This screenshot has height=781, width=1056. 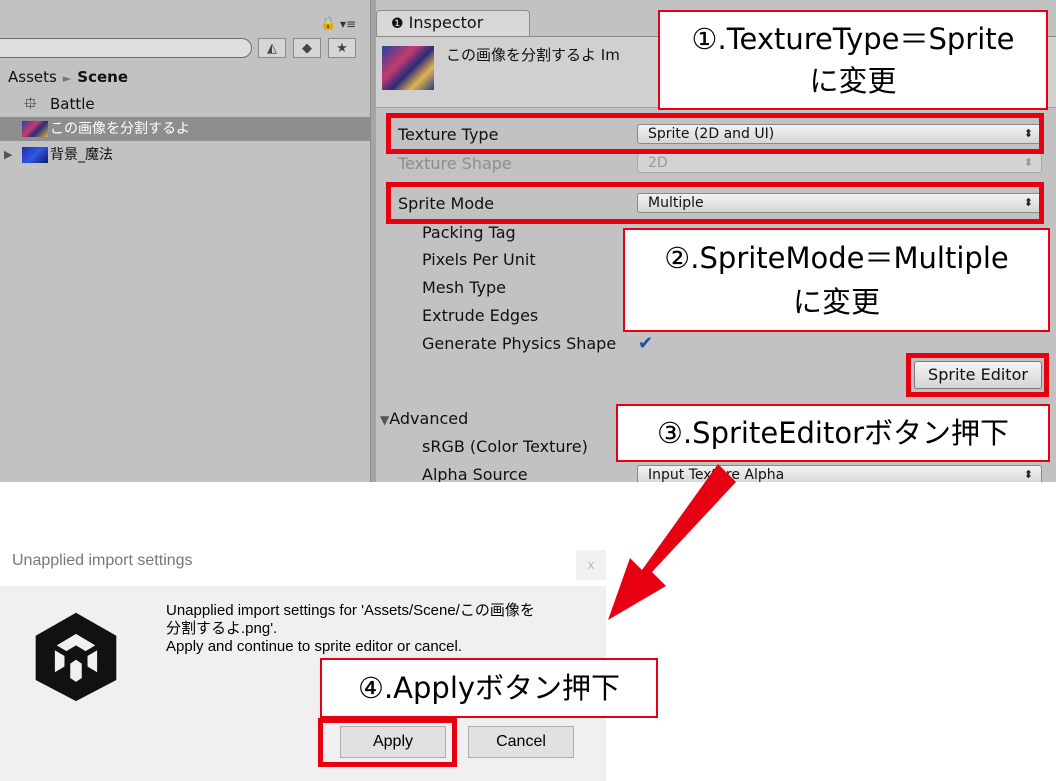 What do you see at coordinates (272, 48) in the screenshot?
I see `filter-by-type-icon: ◭` at bounding box center [272, 48].